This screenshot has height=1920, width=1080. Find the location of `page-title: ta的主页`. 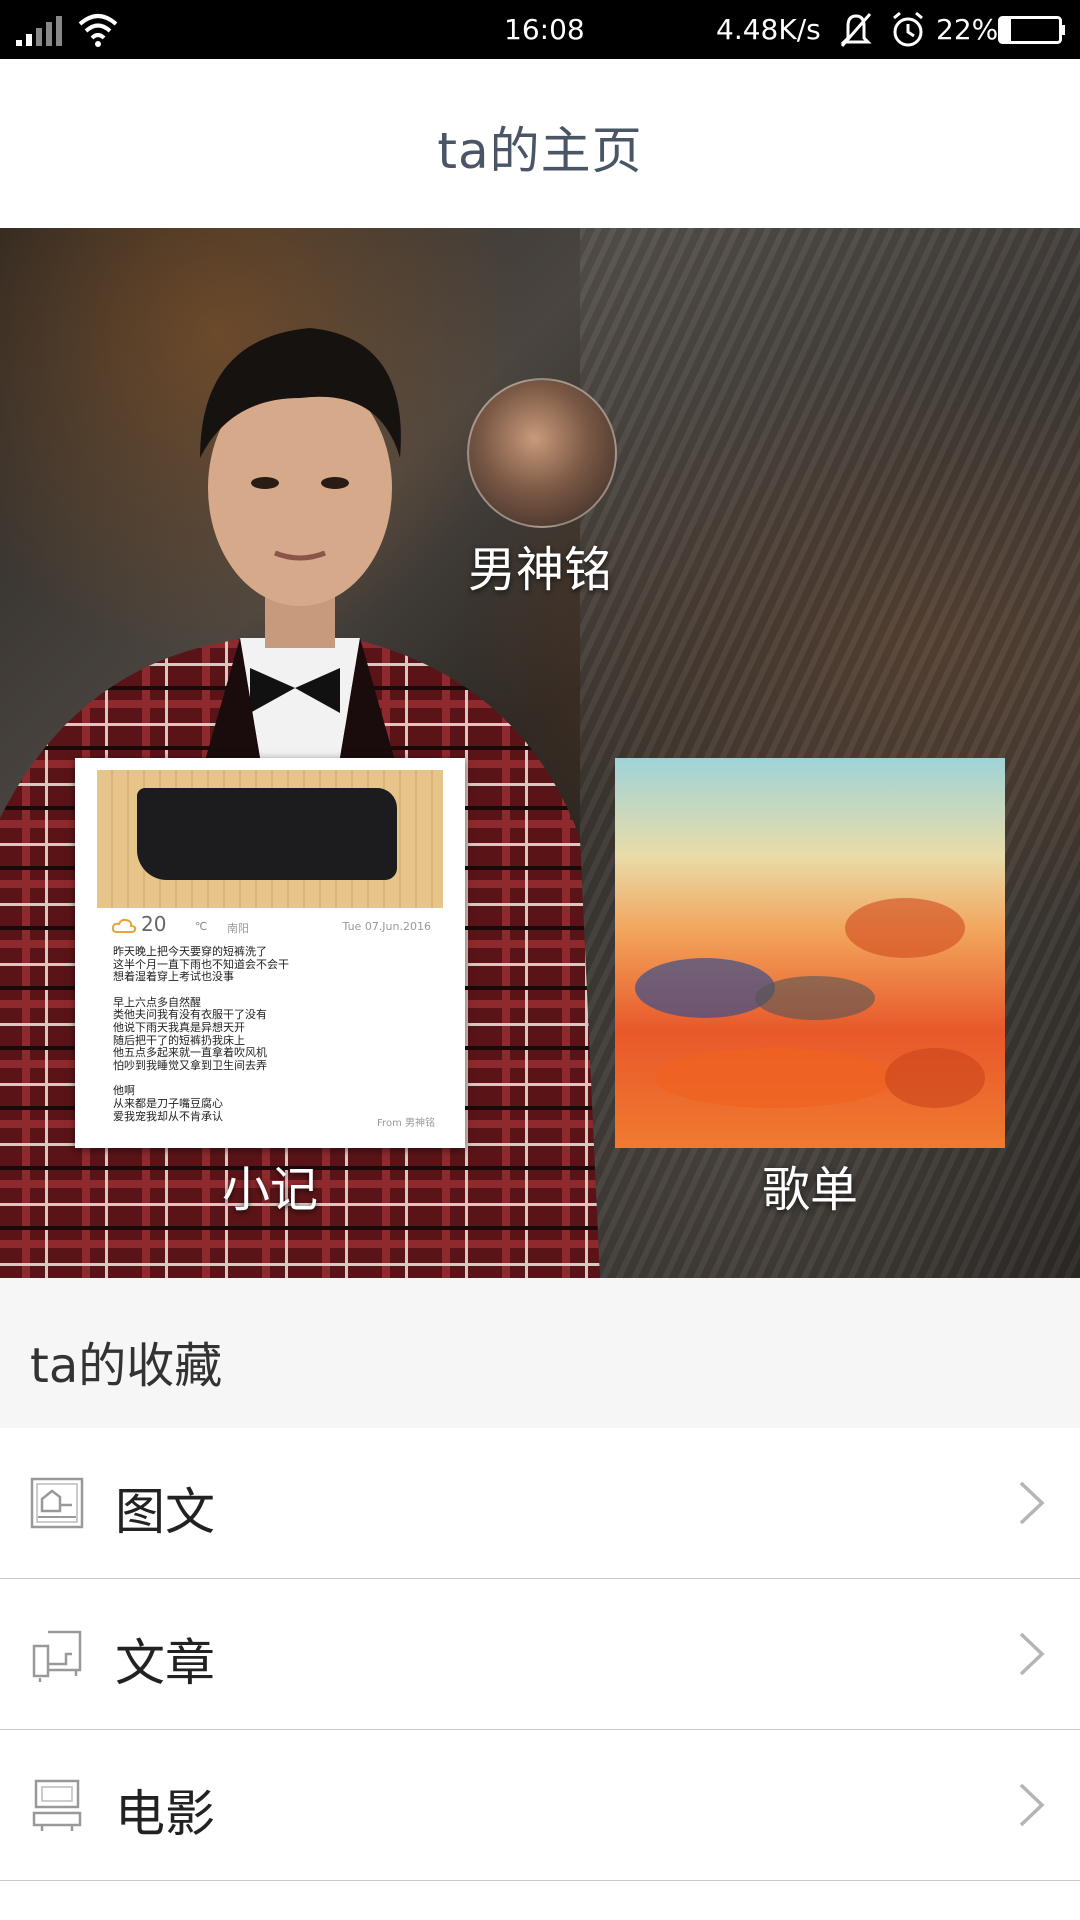

page-title: ta的主页 is located at coordinates (540, 151).